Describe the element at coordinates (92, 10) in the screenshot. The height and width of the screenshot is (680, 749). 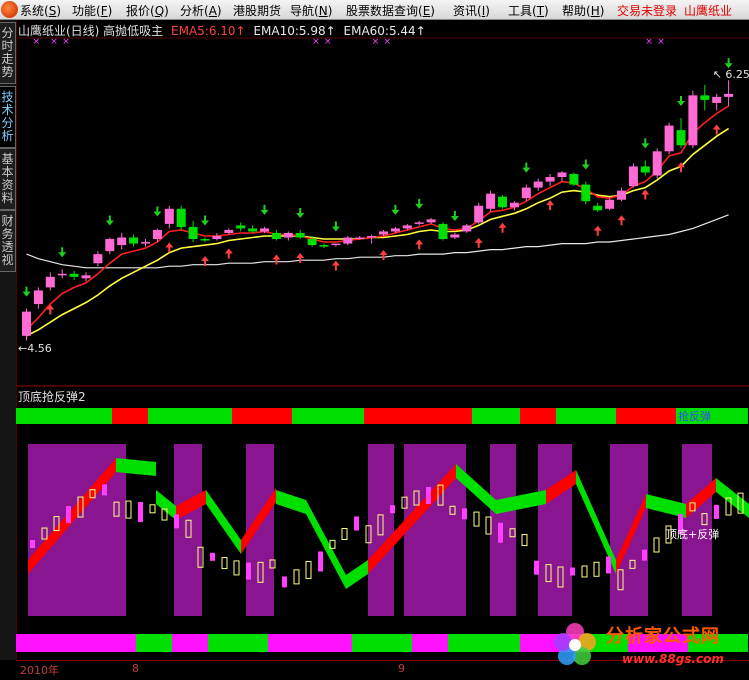
I see `menu-function: 功能(F)` at that location.